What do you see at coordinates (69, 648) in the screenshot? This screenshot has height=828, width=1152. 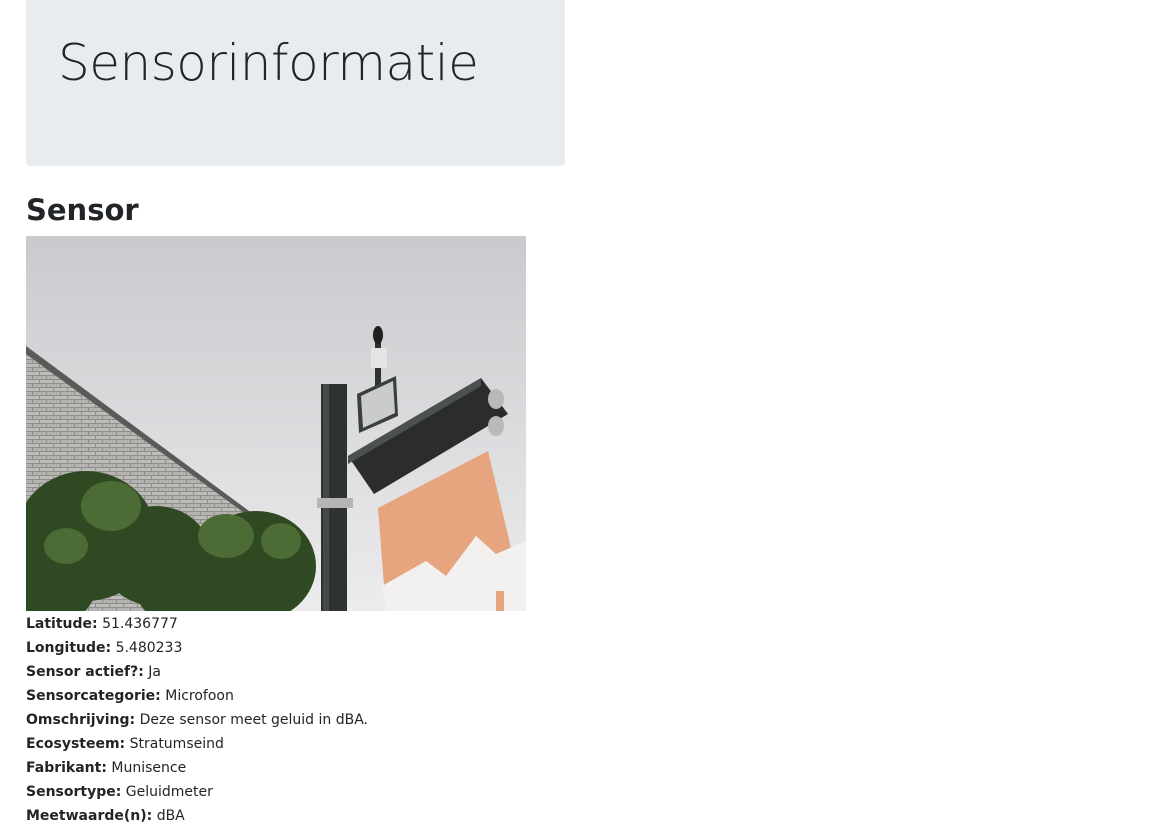 I see `property-label: Longitude:` at bounding box center [69, 648].